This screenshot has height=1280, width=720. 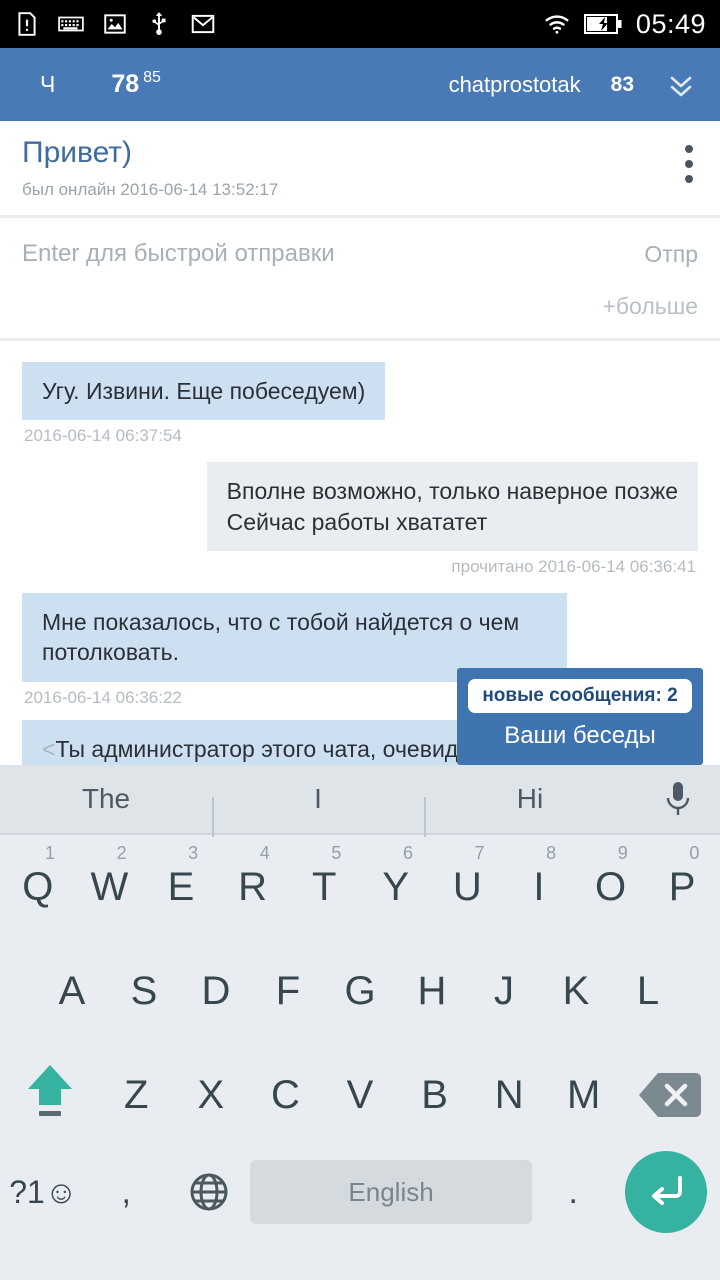 I want to click on message-bubble: <Ты администратор этого чата, очевидно, so click(x=263, y=742).